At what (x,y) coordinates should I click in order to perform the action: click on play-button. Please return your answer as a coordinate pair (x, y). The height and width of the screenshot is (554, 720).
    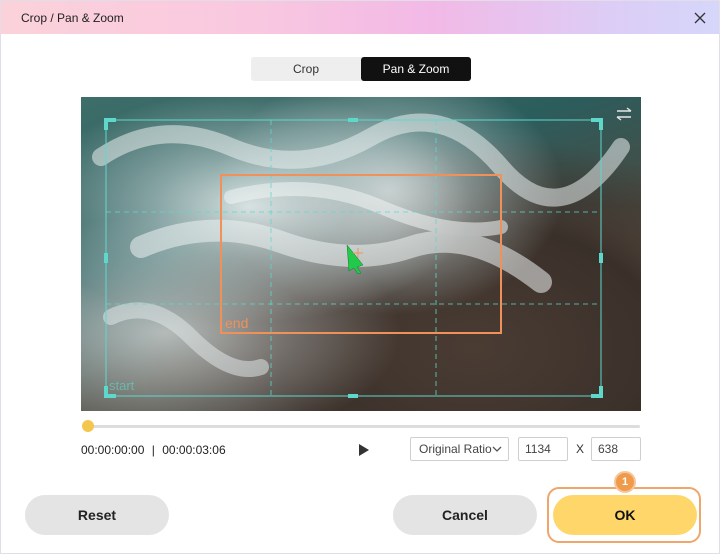
    Looking at the image, I should click on (364, 450).